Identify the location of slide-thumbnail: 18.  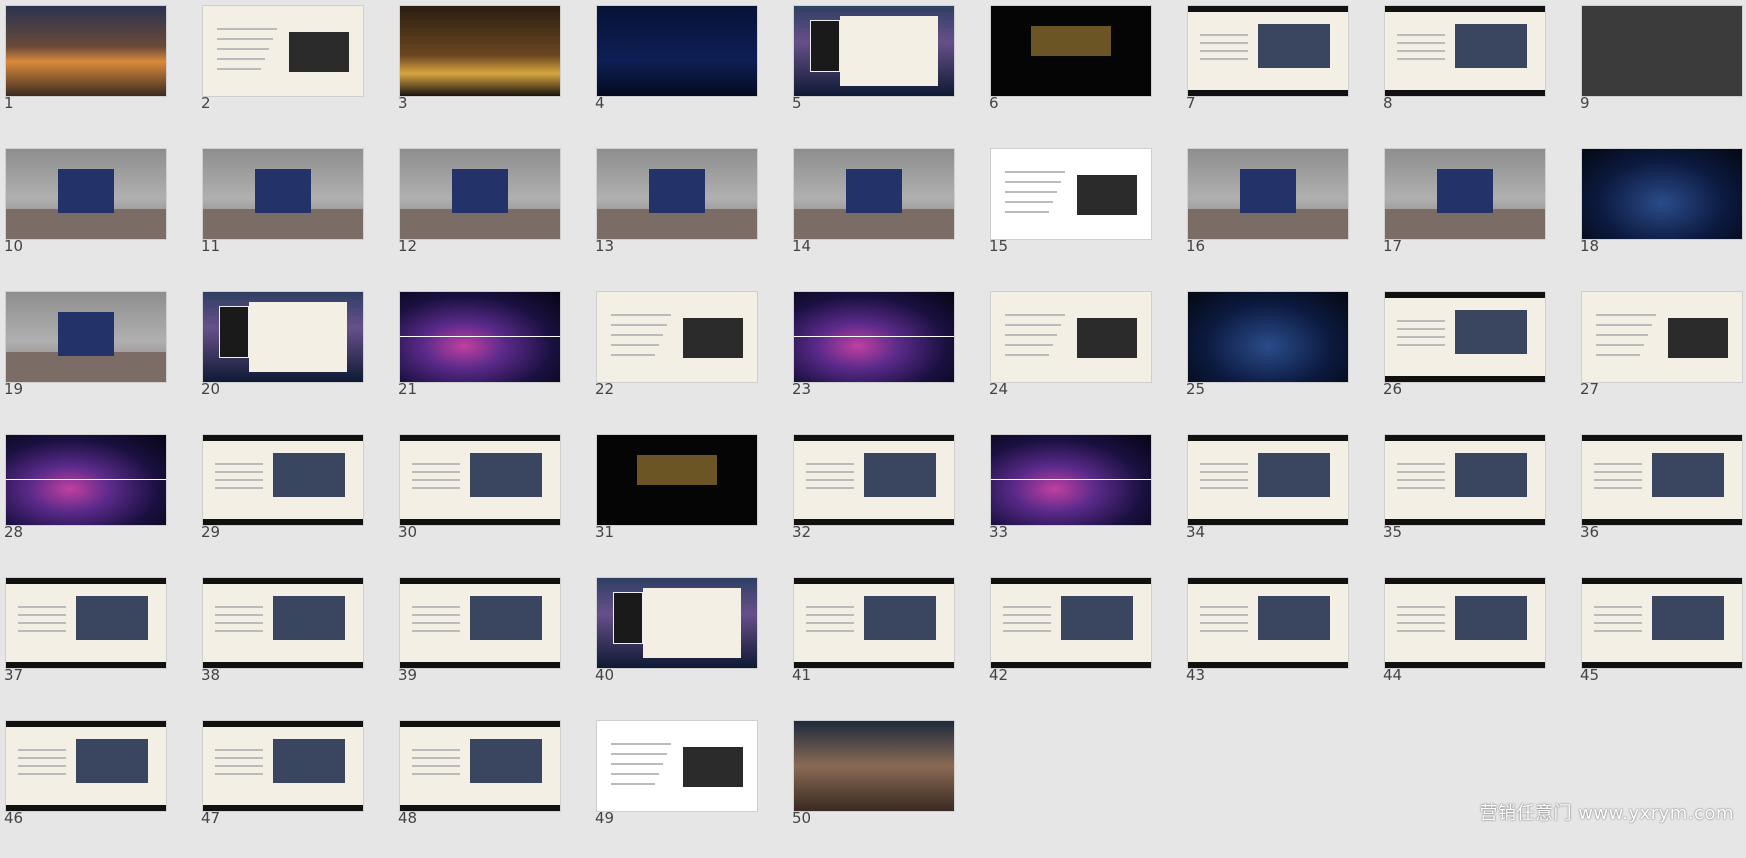
(1661, 214).